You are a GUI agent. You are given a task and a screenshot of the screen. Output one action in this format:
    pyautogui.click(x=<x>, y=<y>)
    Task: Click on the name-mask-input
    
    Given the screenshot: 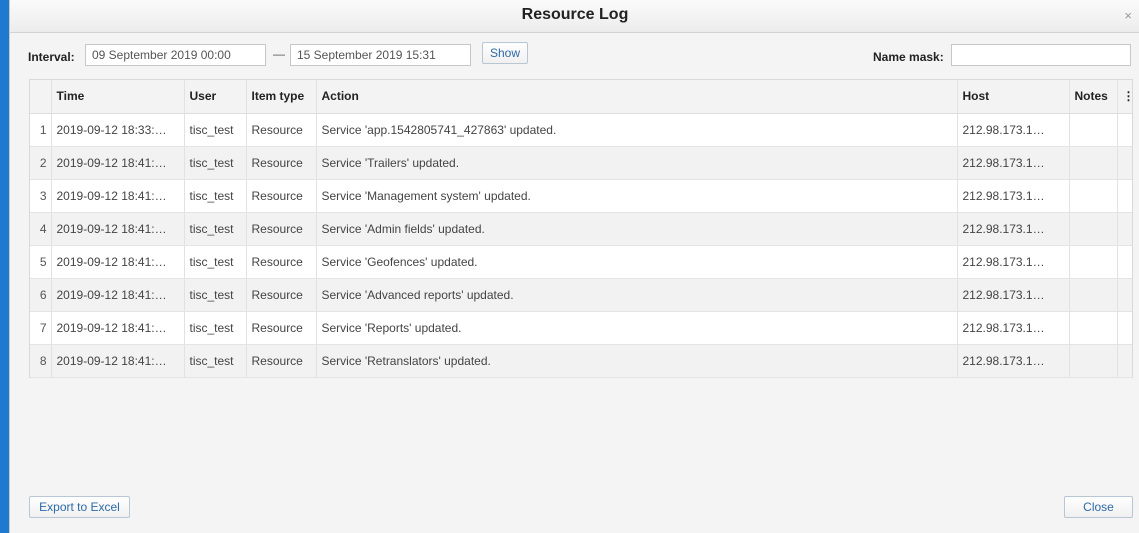 What is the action you would take?
    pyautogui.click(x=1041, y=55)
    